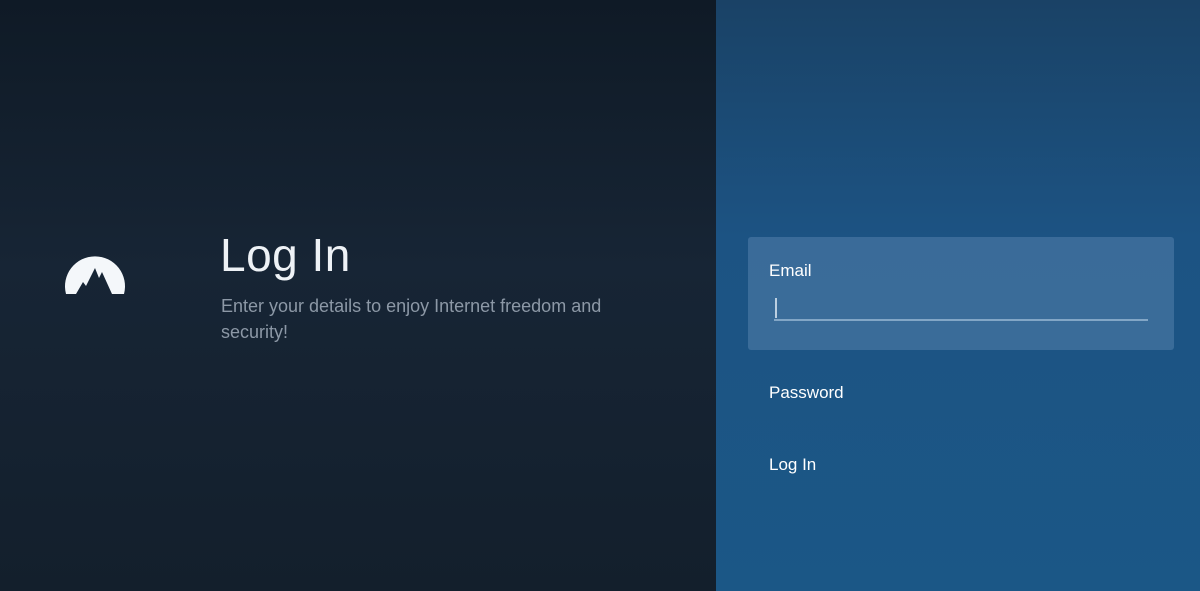 This screenshot has width=1200, height=591. Describe the element at coordinates (95, 275) in the screenshot. I see `mountain-logo-icon` at that location.